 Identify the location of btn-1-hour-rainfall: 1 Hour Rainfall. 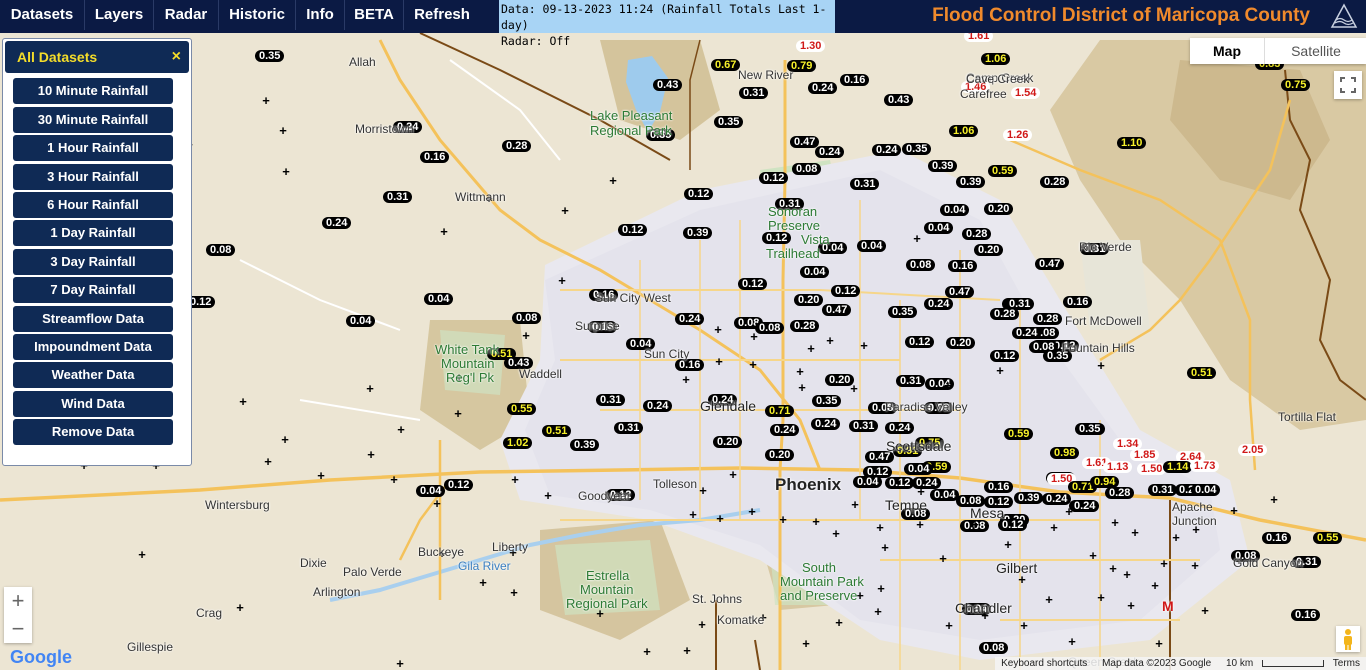
(93, 148).